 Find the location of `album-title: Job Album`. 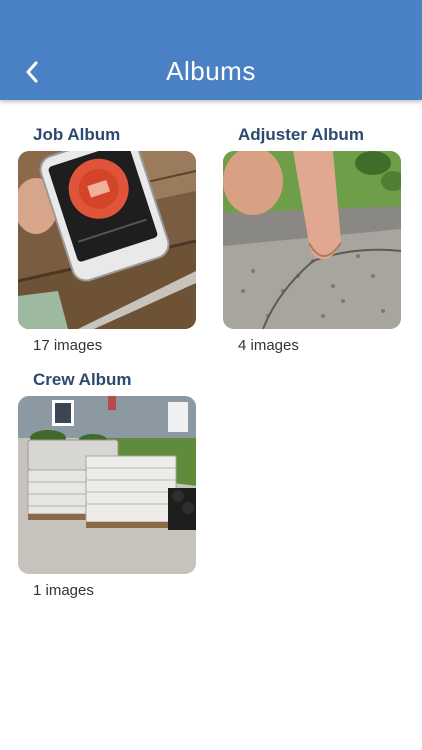

album-title: Job Album is located at coordinates (77, 134).